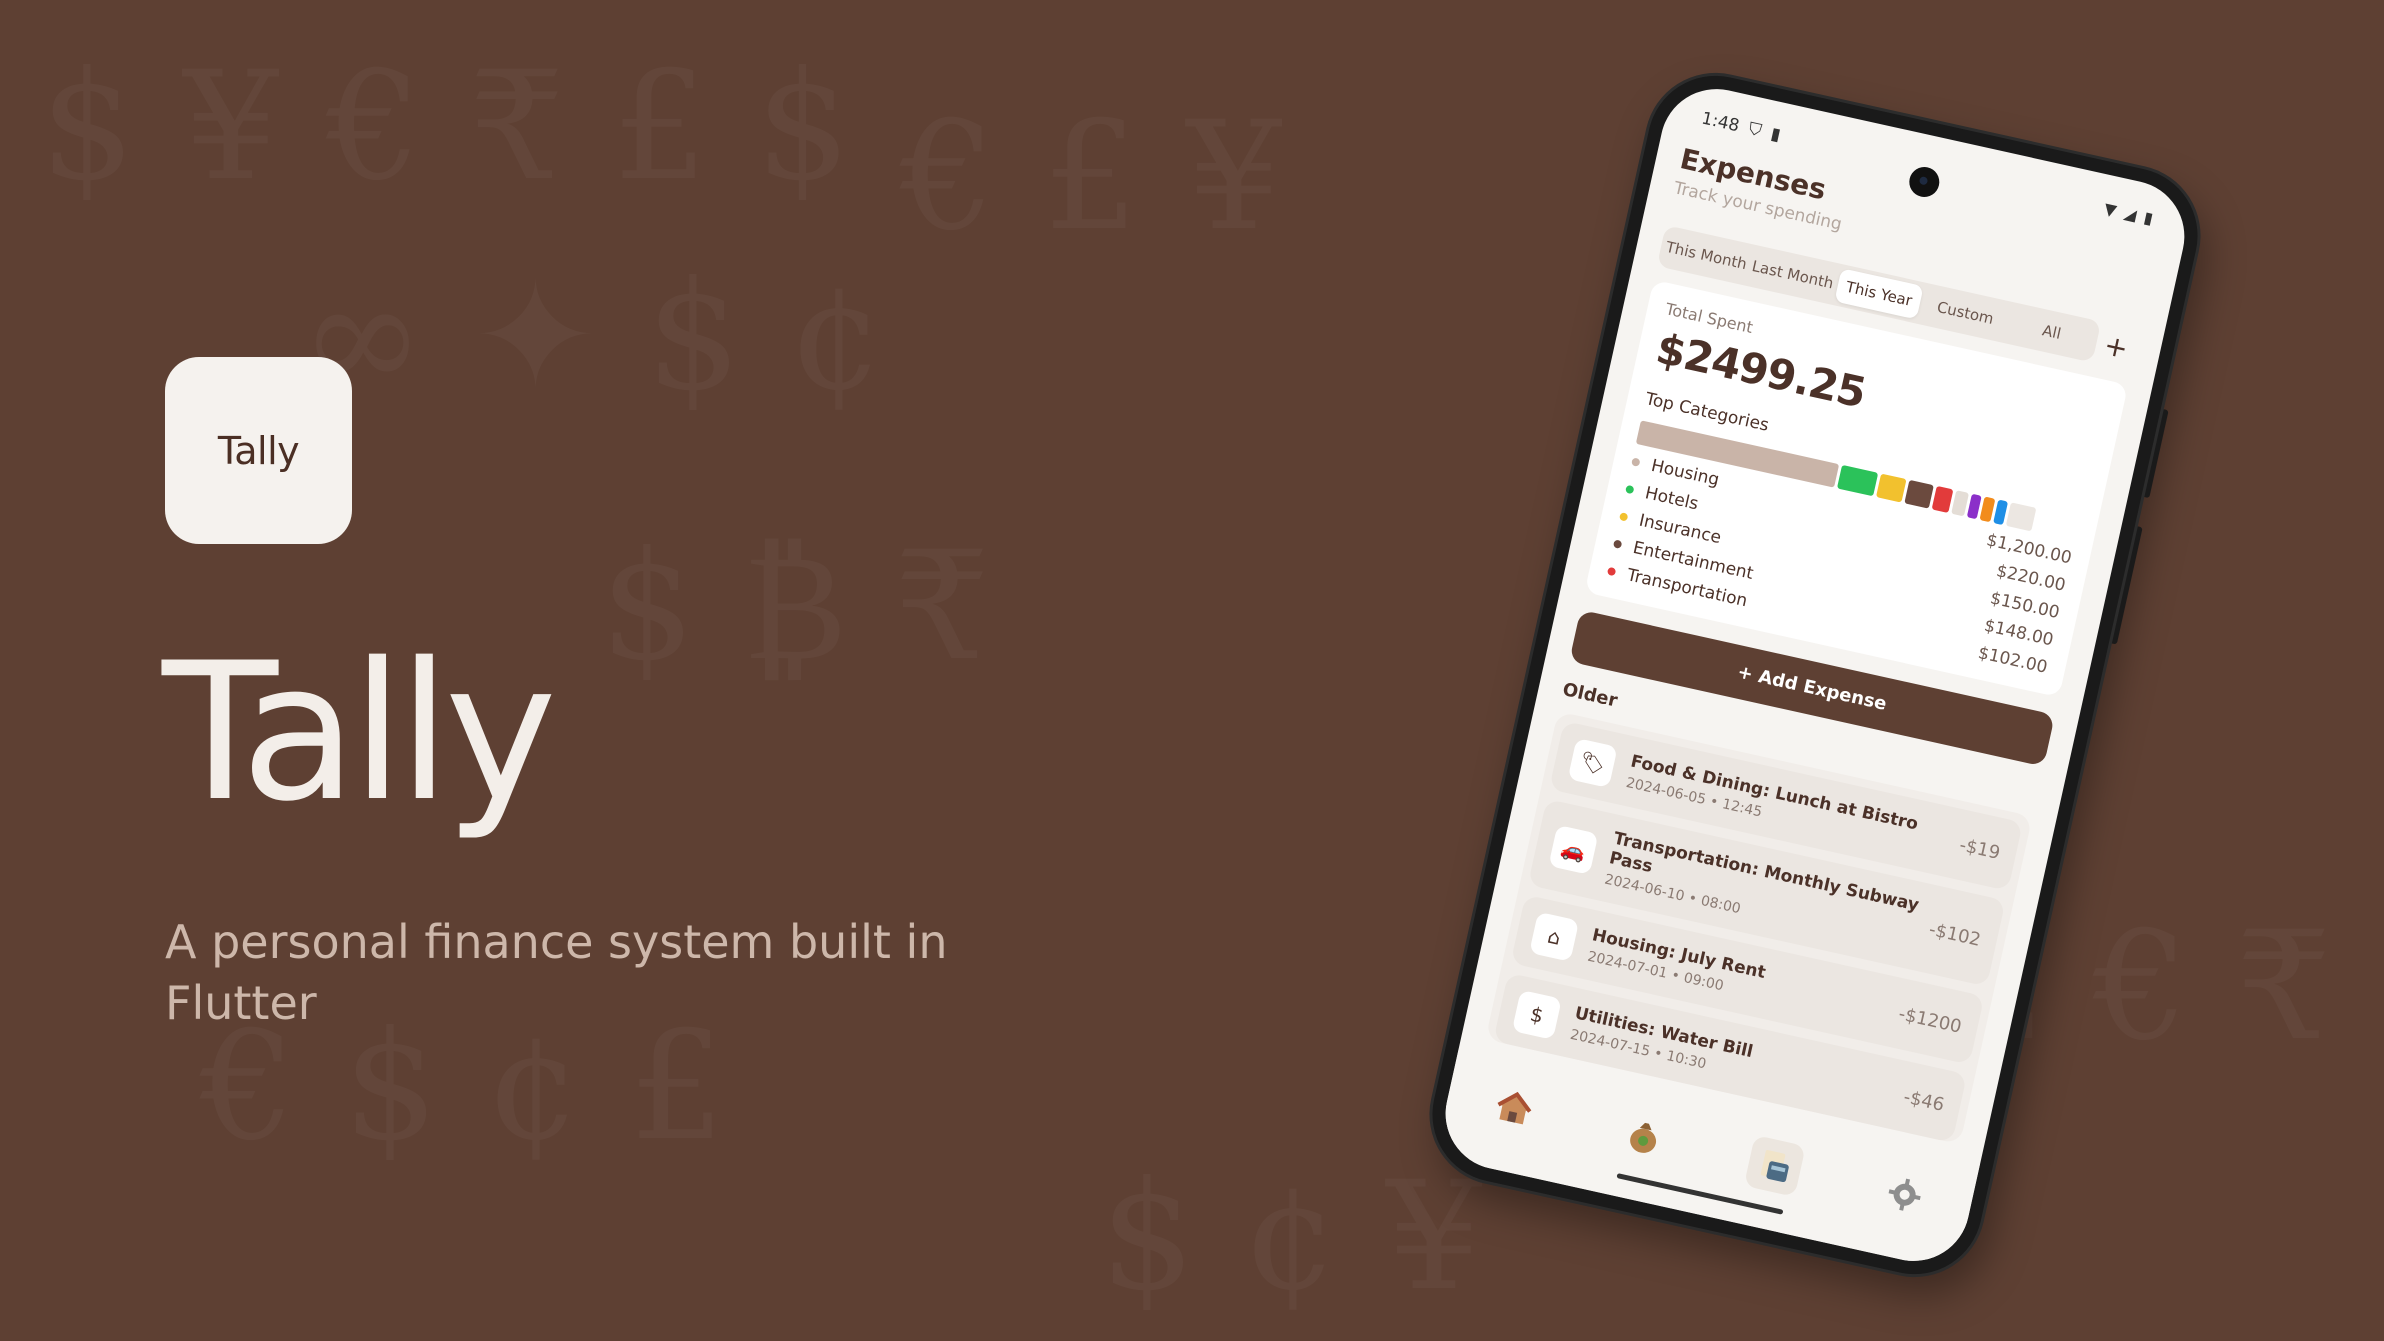  Describe the element at coordinates (1573, 849) in the screenshot. I see `car-icon: 🚗` at that location.